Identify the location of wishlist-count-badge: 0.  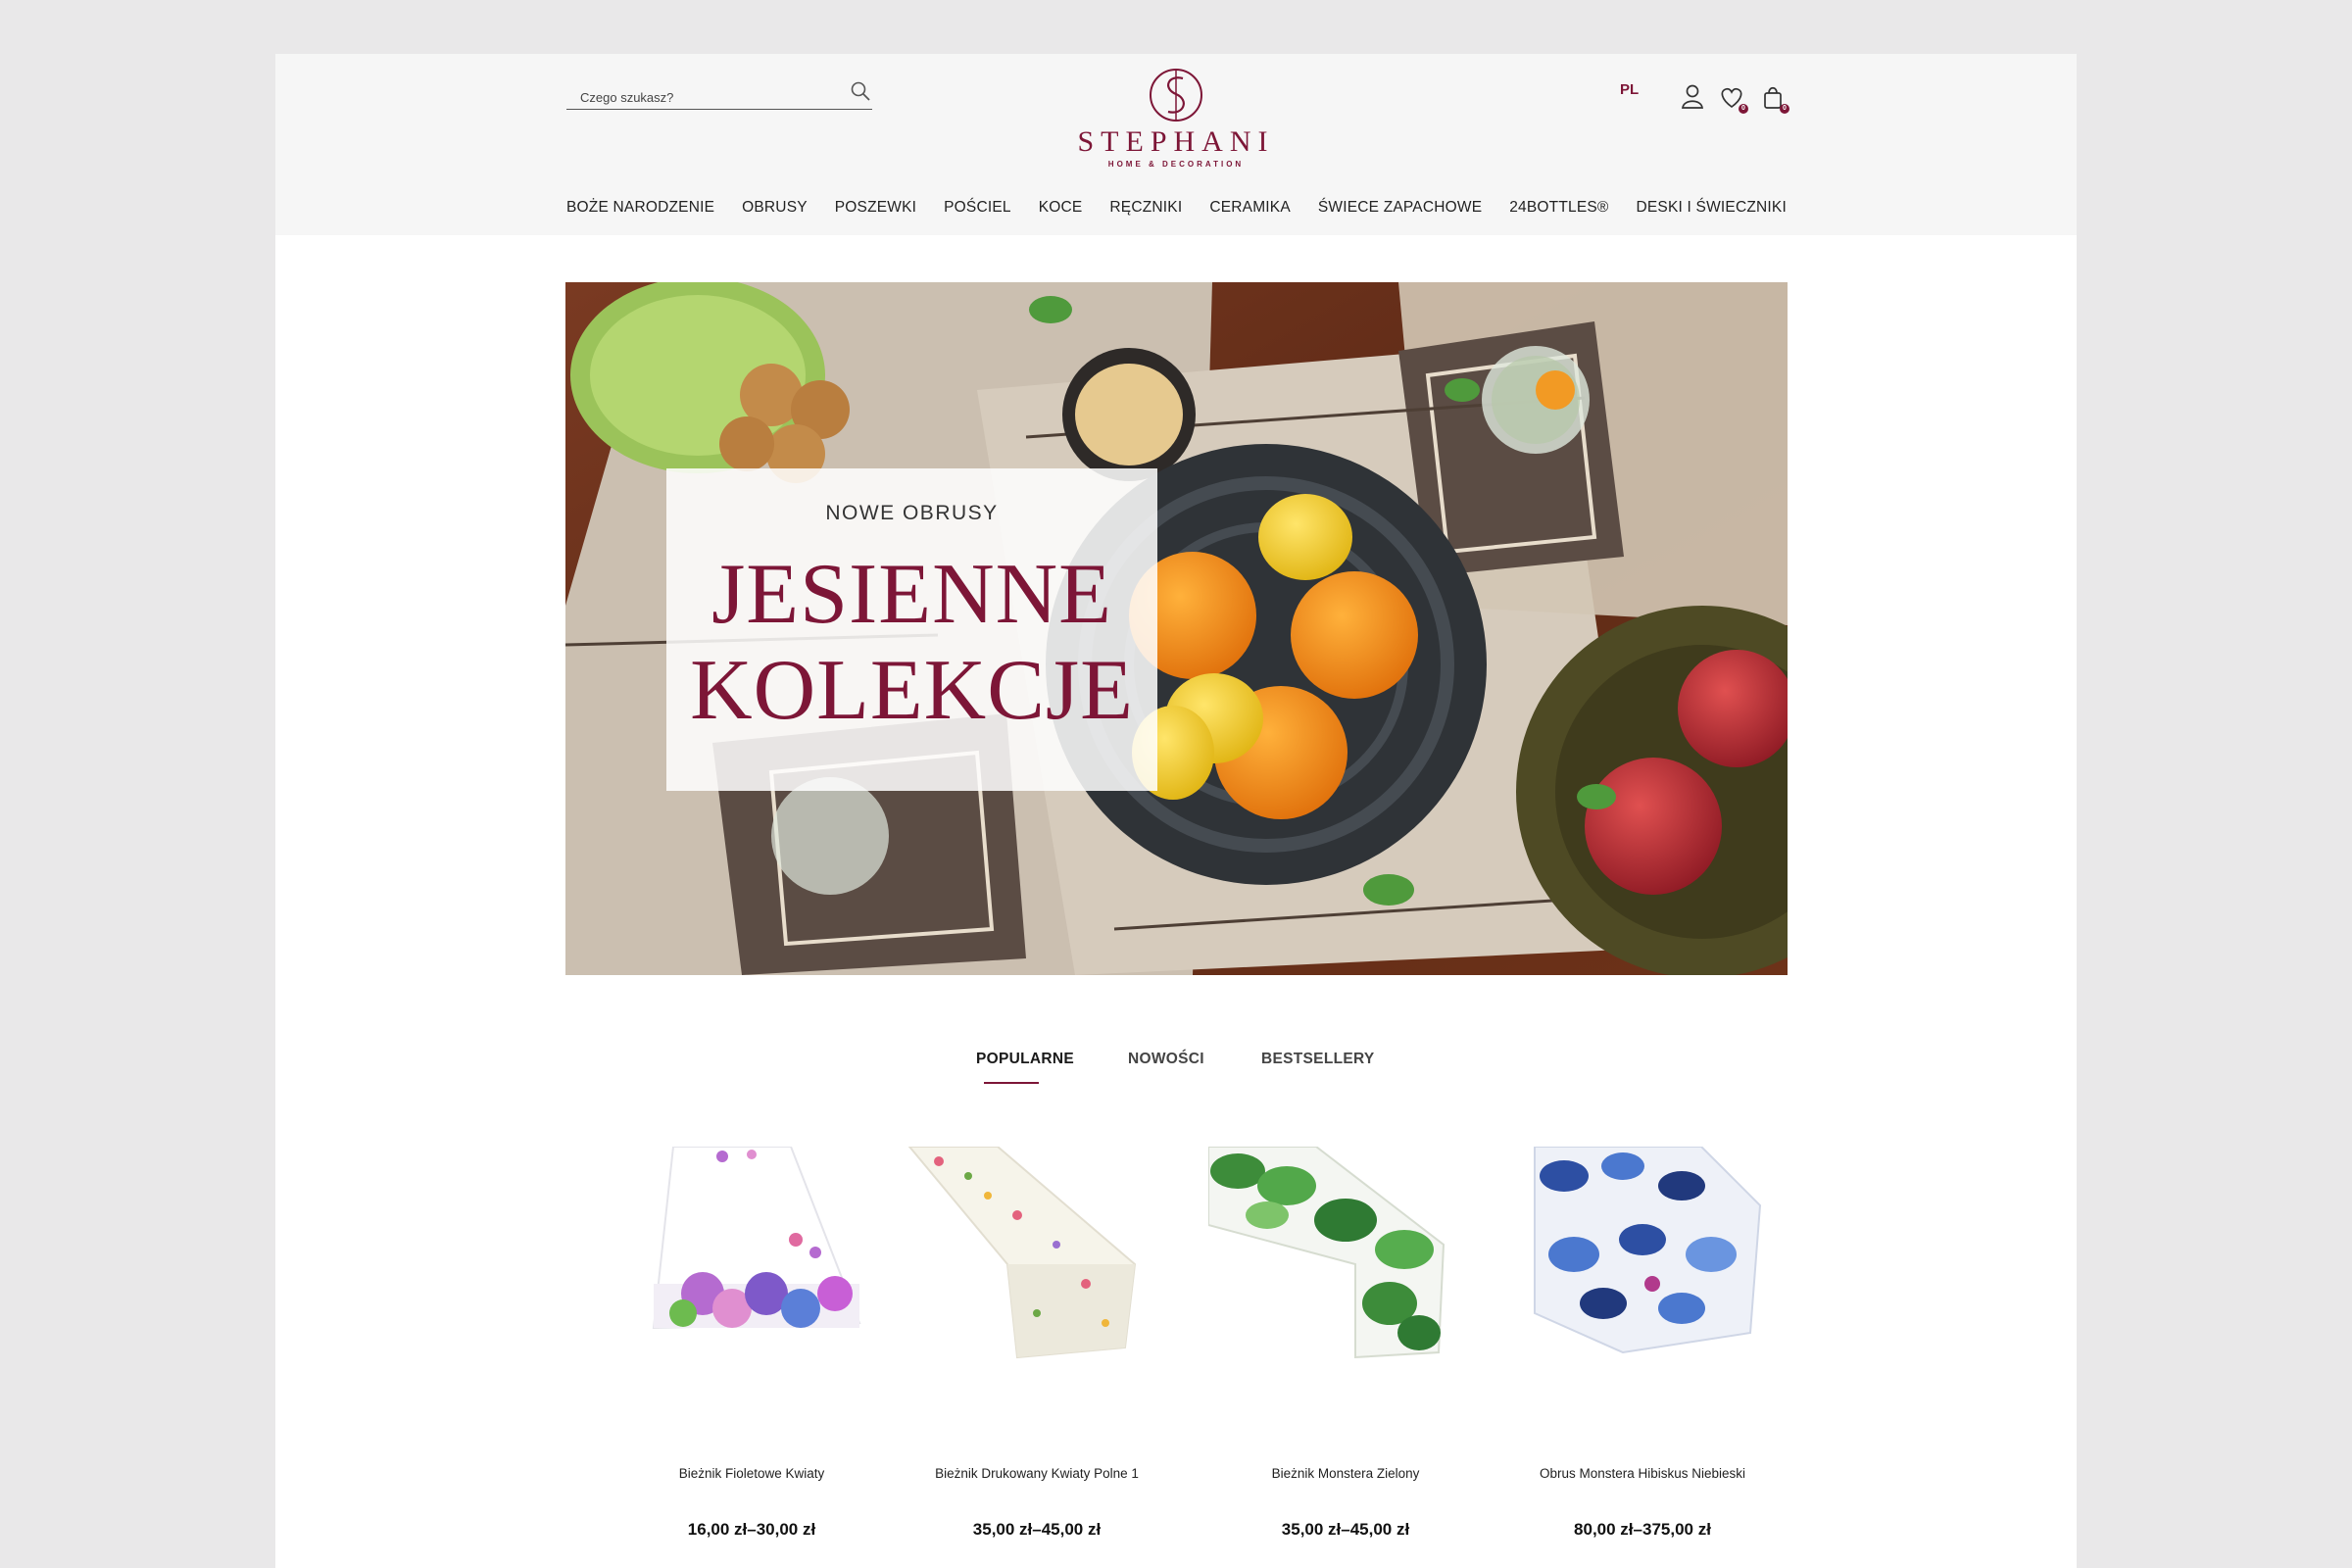
(1743, 109).